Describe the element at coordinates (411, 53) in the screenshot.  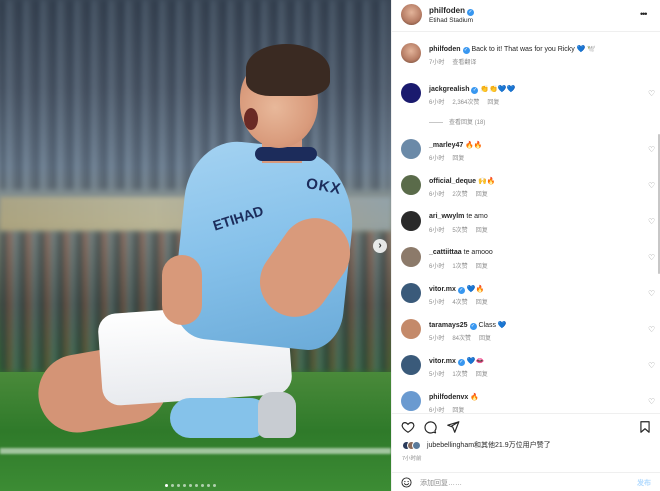
I see `caption-avatar` at that location.